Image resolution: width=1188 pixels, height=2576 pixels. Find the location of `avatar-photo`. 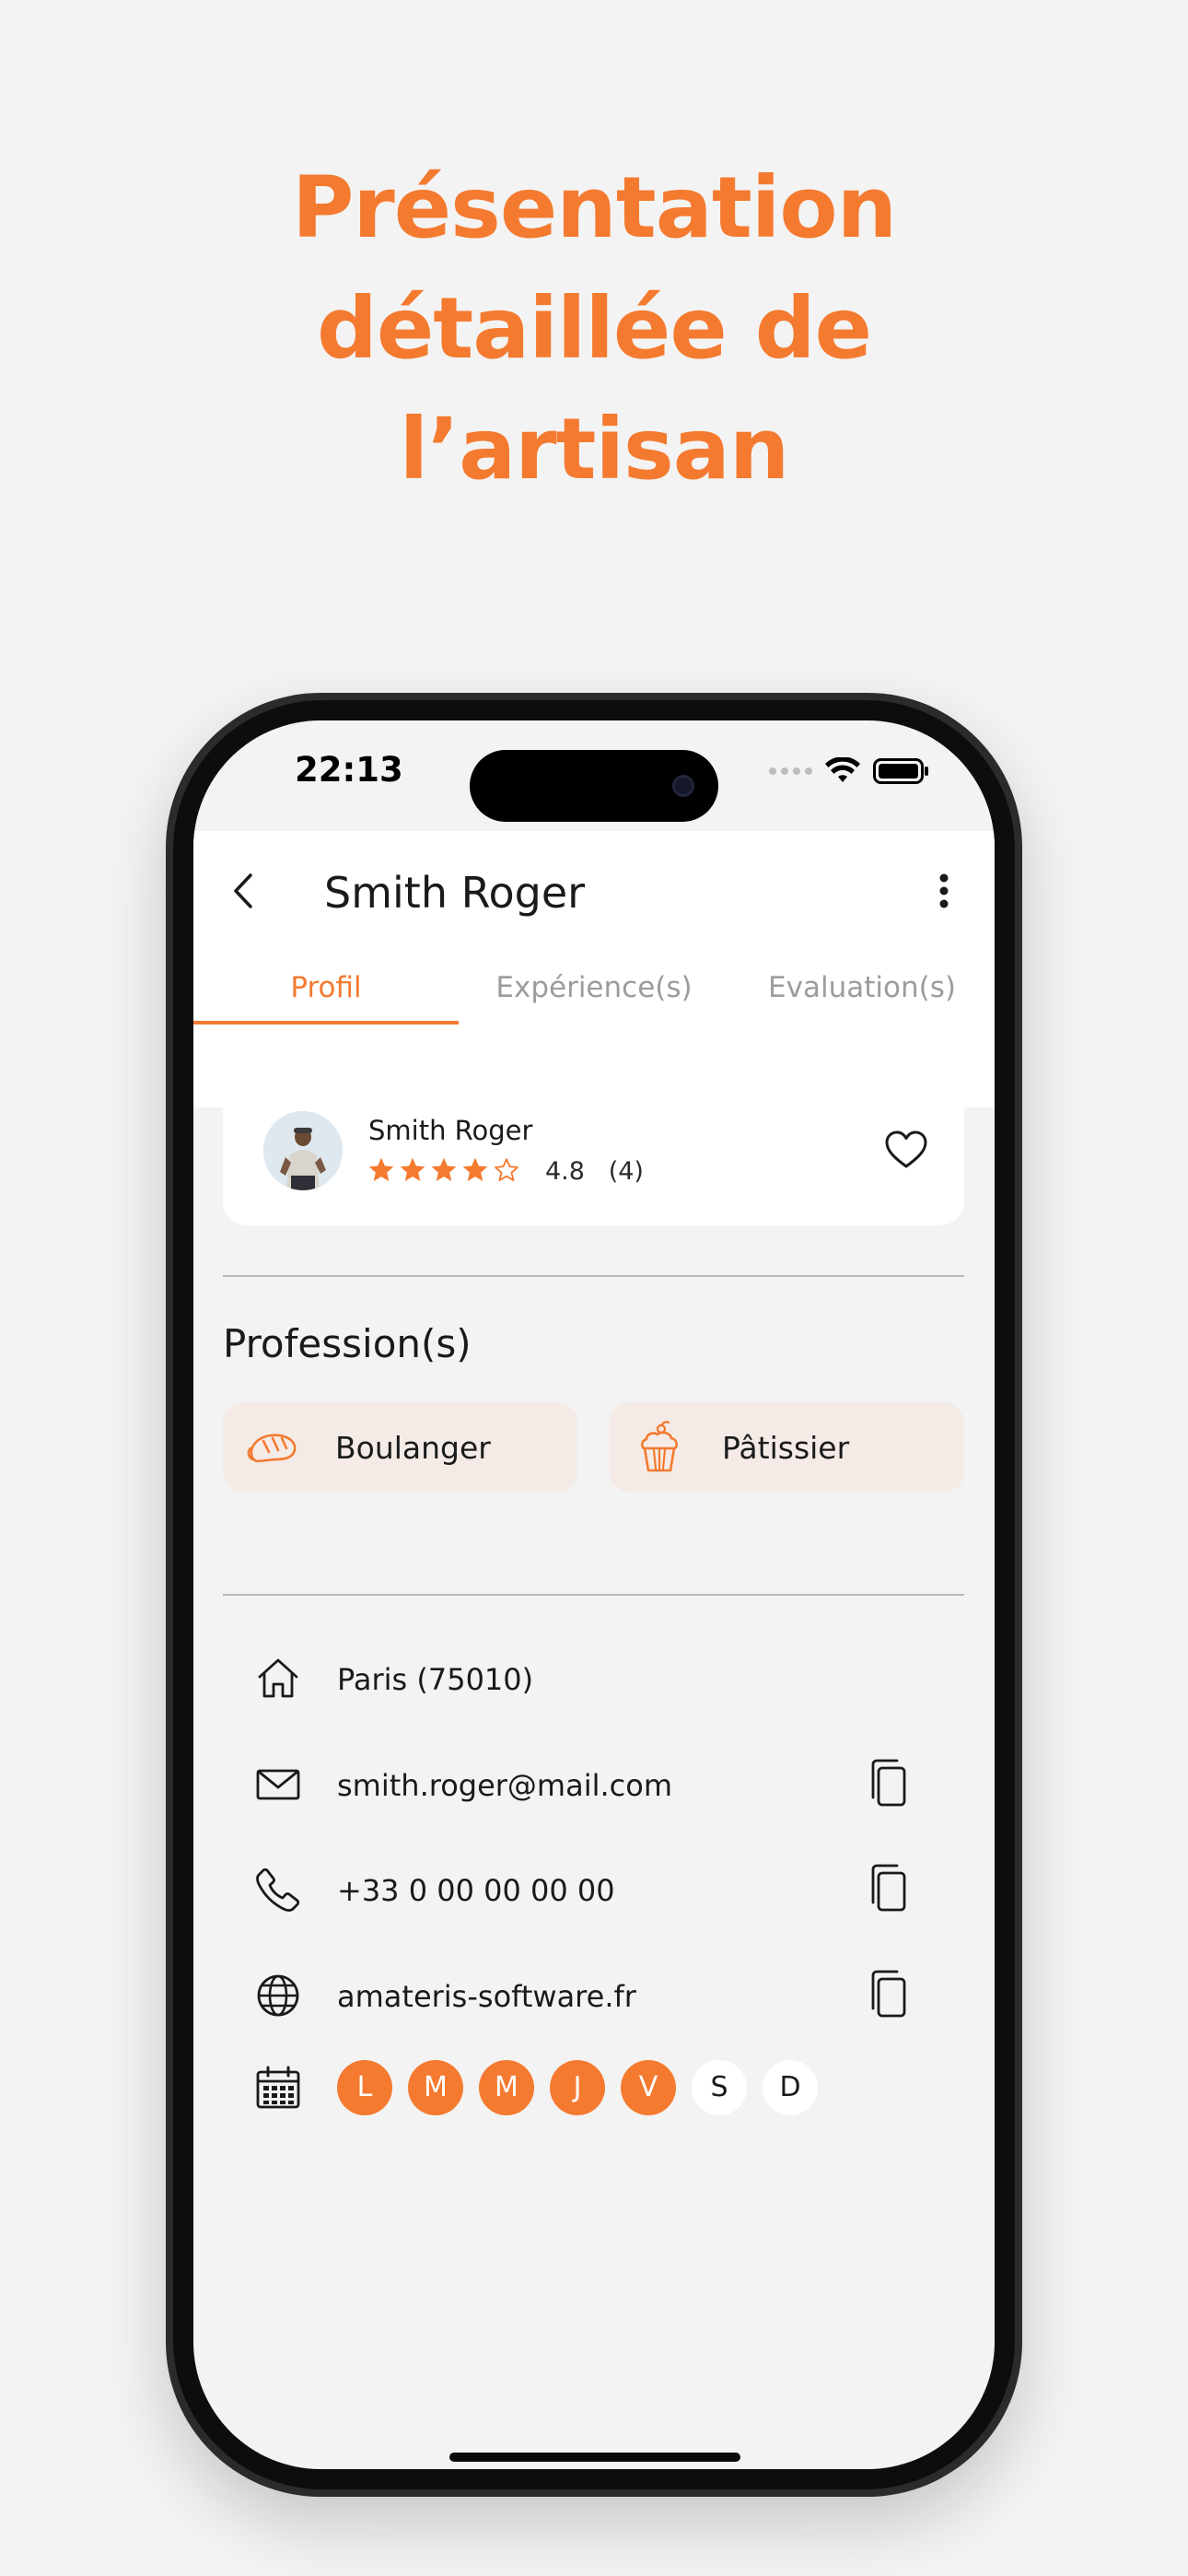

avatar-photo is located at coordinates (303, 1150).